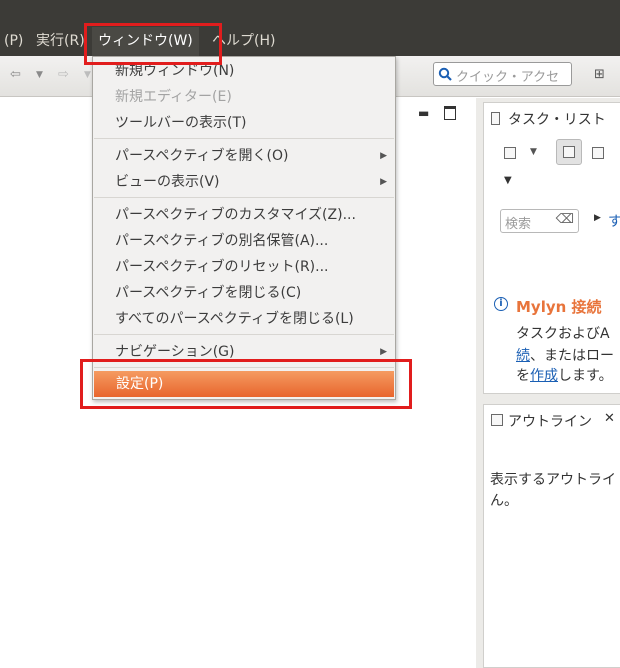 The height and width of the screenshot is (668, 620). Describe the element at coordinates (614, 221) in the screenshot. I see `task-link-partial: す` at that location.